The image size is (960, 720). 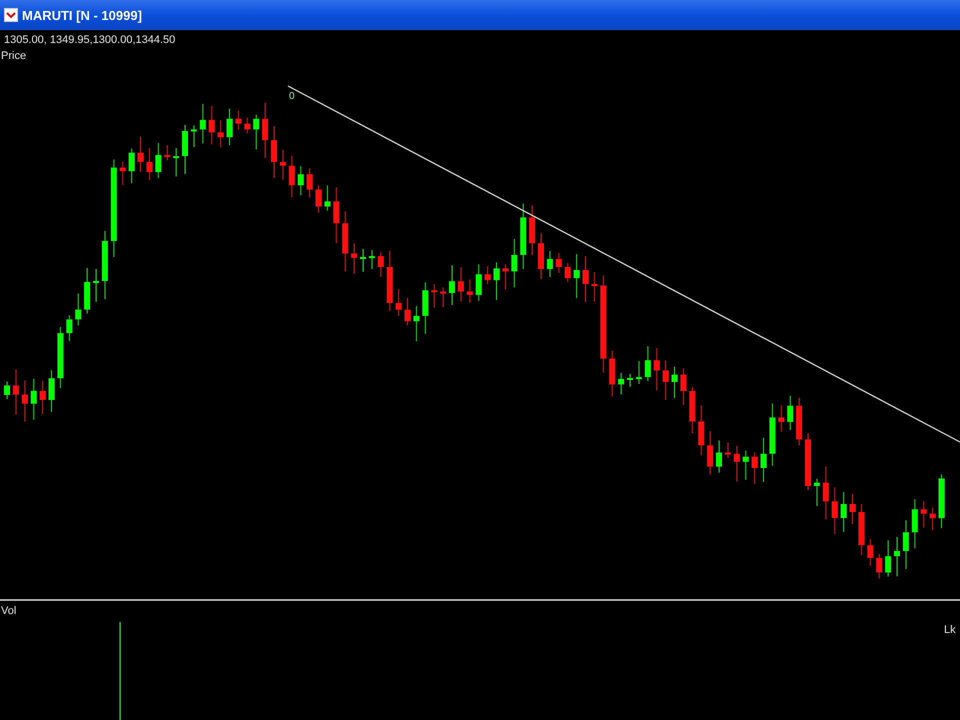 I want to click on trendline-label: 0, so click(x=292, y=96).